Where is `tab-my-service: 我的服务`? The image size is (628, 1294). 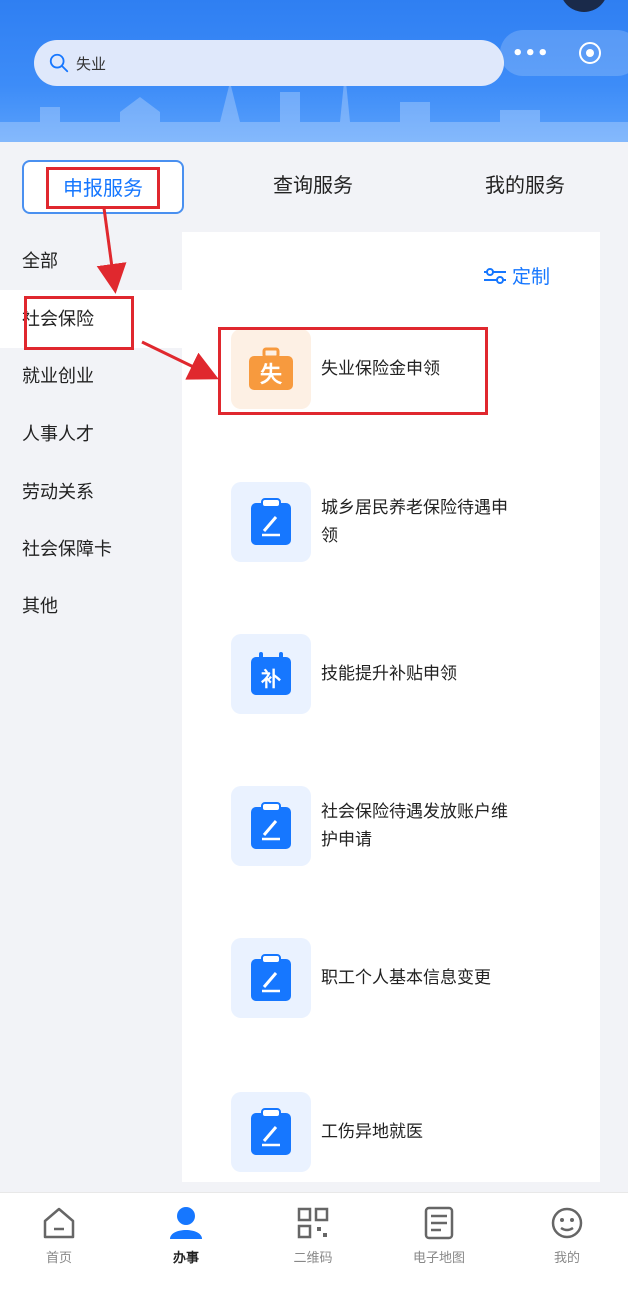
tab-my-service: 我的服务 is located at coordinates (525, 185).